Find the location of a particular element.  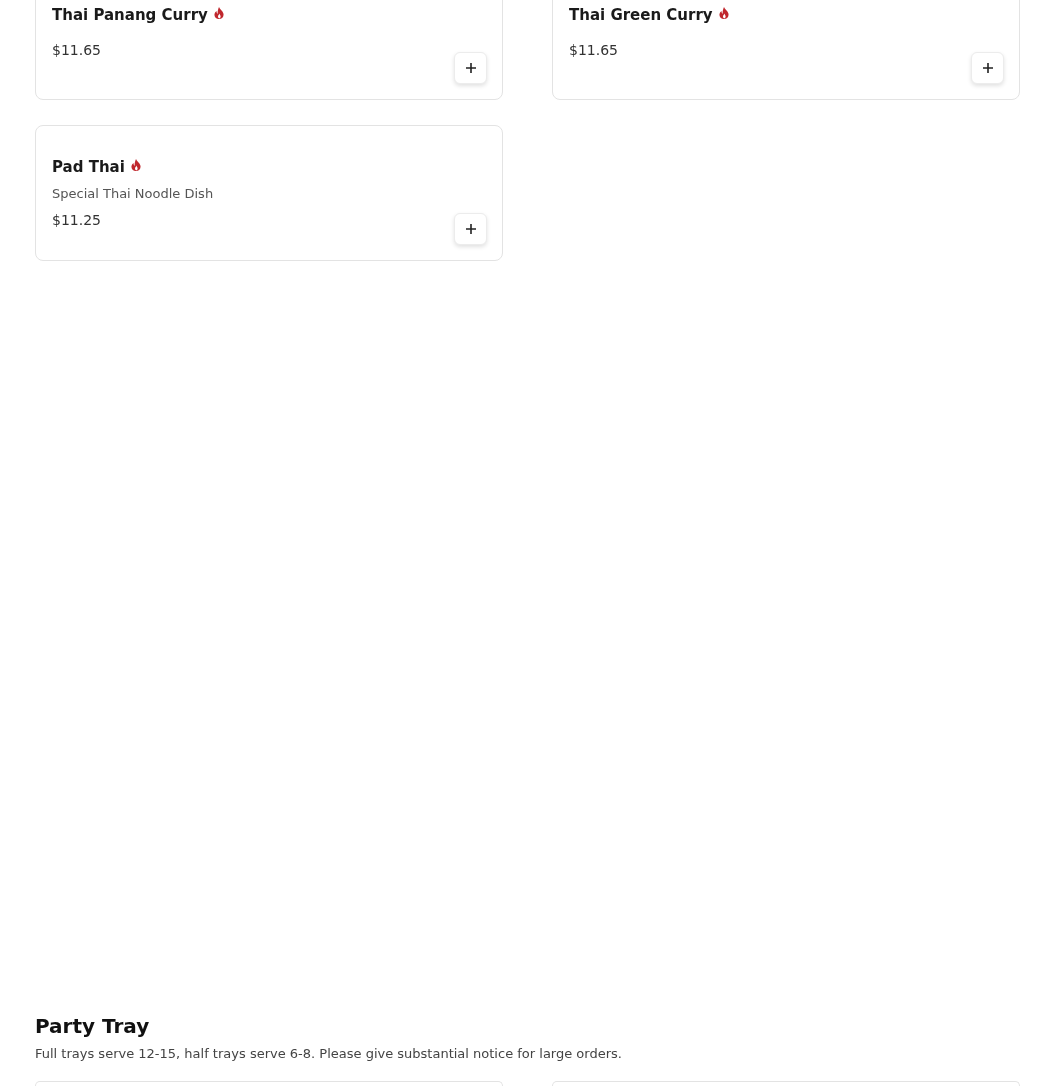

section-heading: Party Tray is located at coordinates (93, 1026).